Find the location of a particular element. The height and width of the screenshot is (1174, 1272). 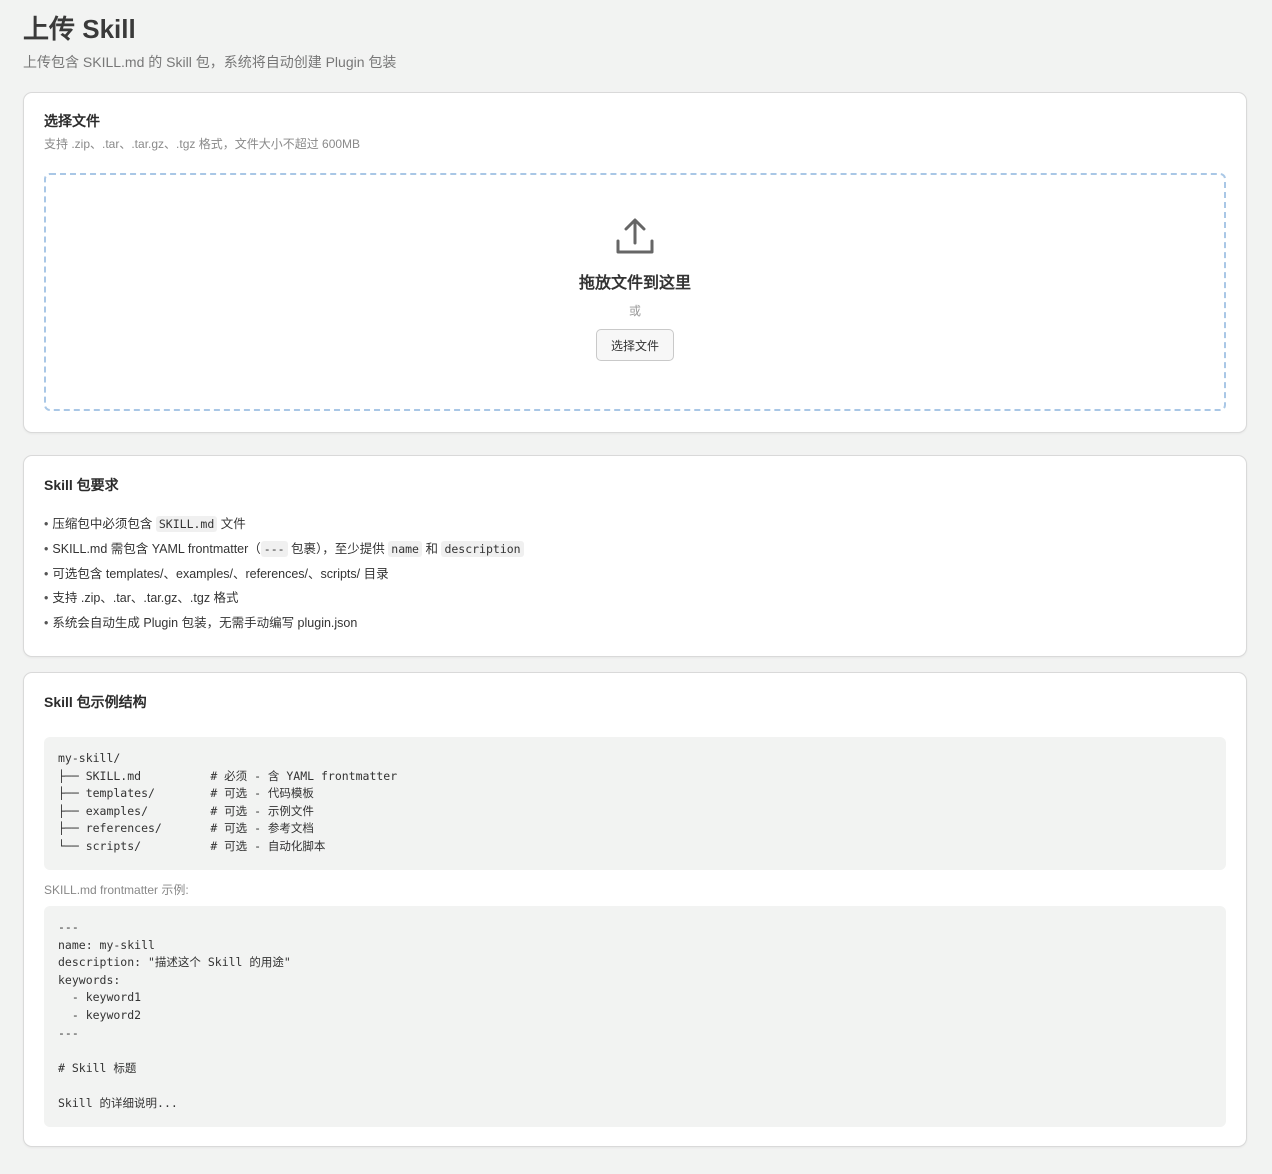

list-item: 系统会自动生成 Plugin 包装，无需手动编写 plugin.json is located at coordinates (635, 623).